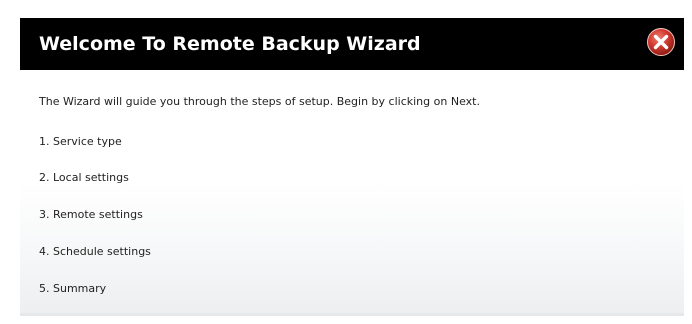 This screenshot has width=692, height=324. I want to click on close-icon, so click(661, 42).